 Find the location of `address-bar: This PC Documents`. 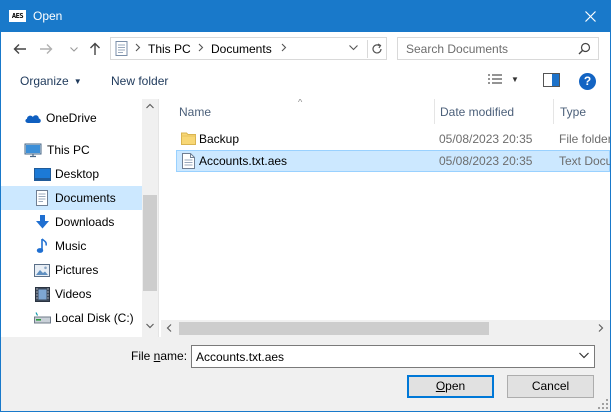

address-bar: This PC Documents is located at coordinates (248, 48).